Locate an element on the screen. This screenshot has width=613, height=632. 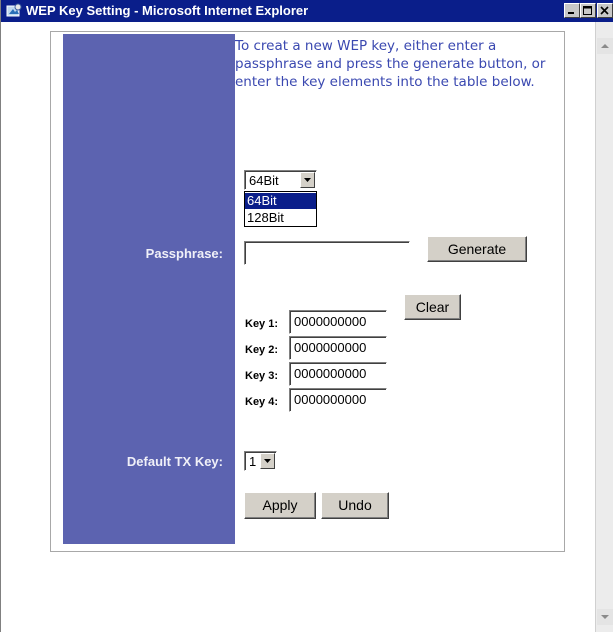
key-2-label: Key 2: is located at coordinates (262, 350).